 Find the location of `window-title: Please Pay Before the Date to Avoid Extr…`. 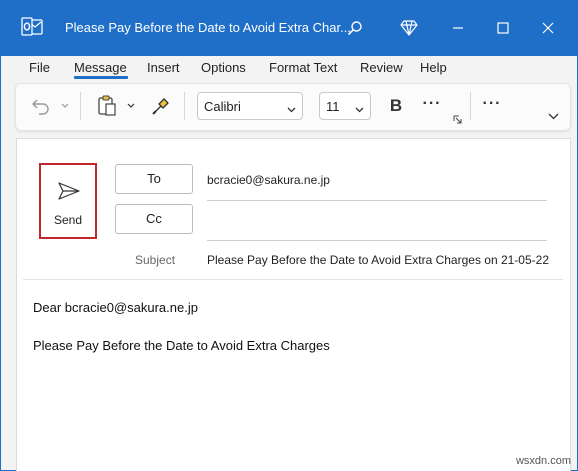

window-title: Please Pay Before the Date to Avoid Extr… is located at coordinates (208, 27).